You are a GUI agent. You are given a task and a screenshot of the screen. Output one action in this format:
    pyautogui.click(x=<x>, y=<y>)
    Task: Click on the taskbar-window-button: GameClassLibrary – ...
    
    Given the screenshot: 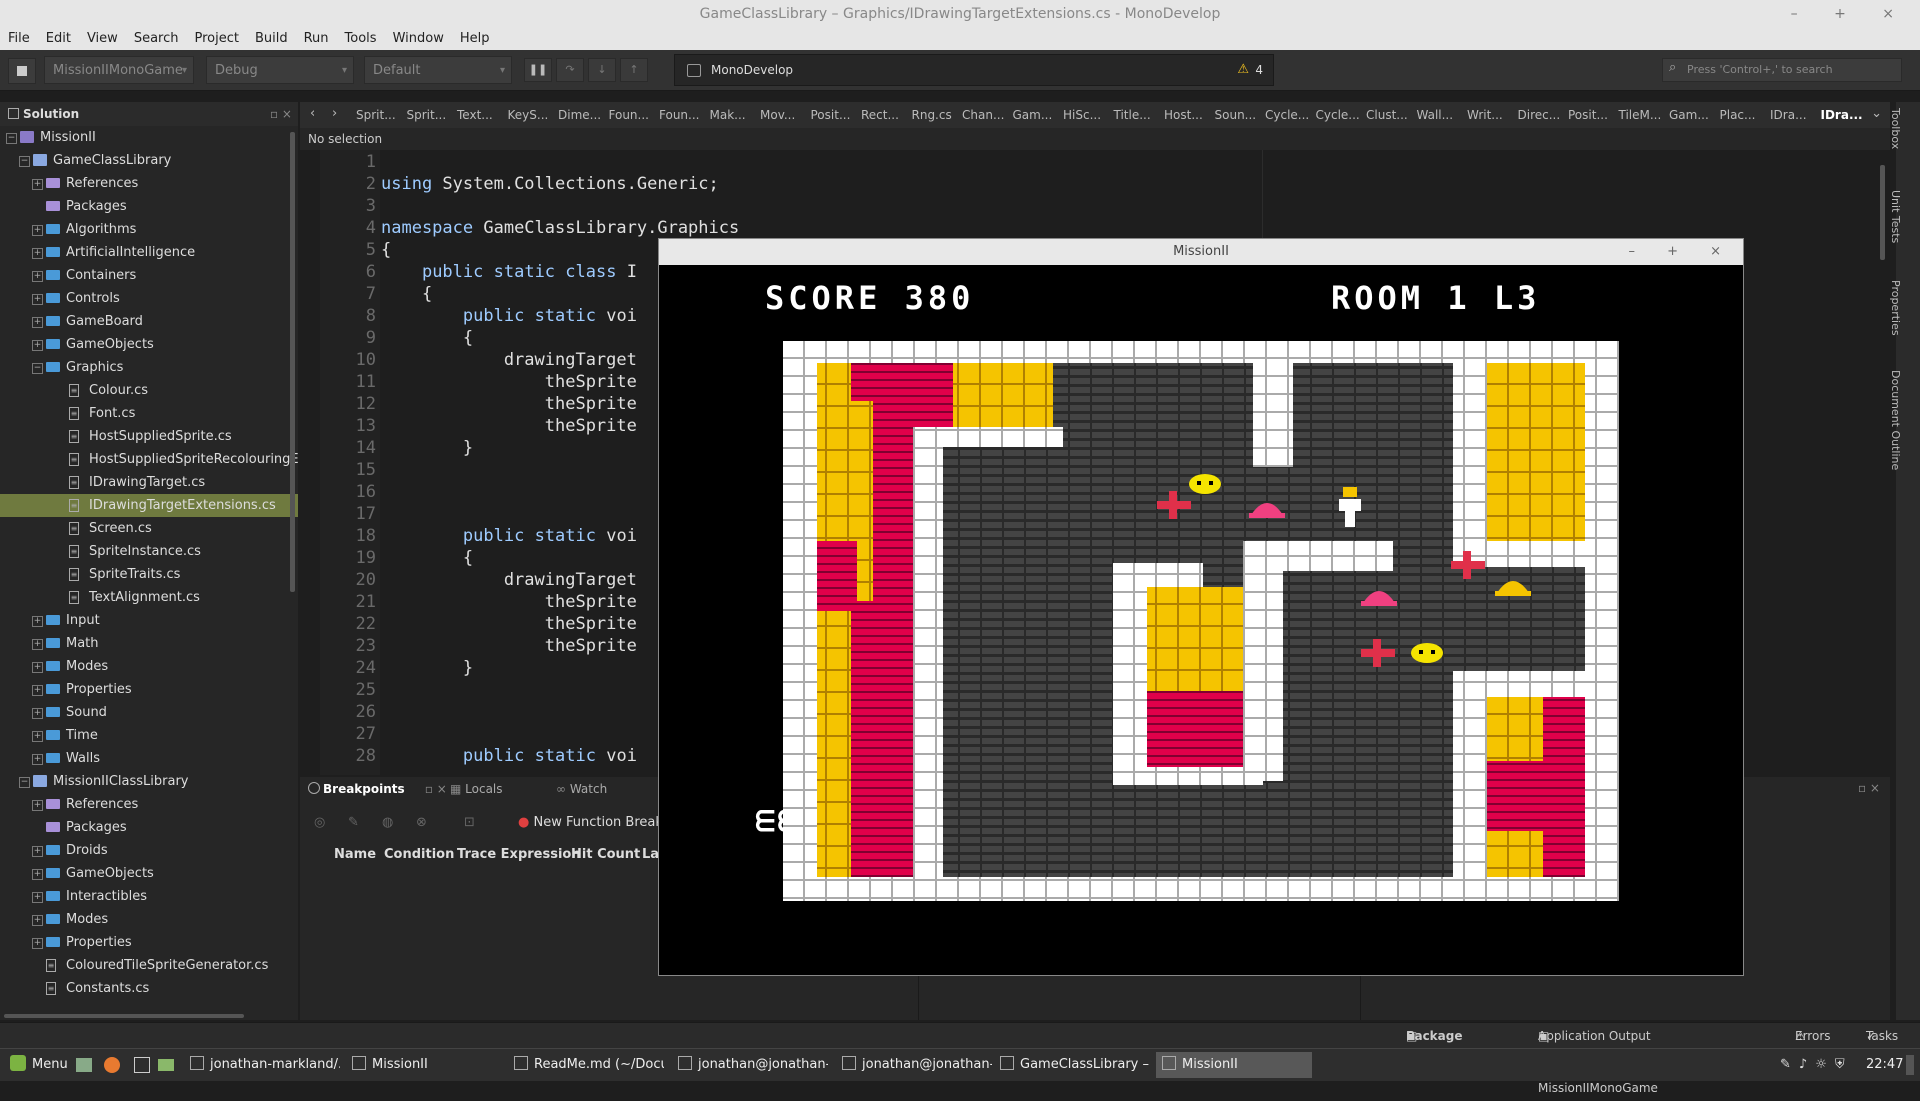 What is the action you would take?
    pyautogui.click(x=1072, y=1065)
    